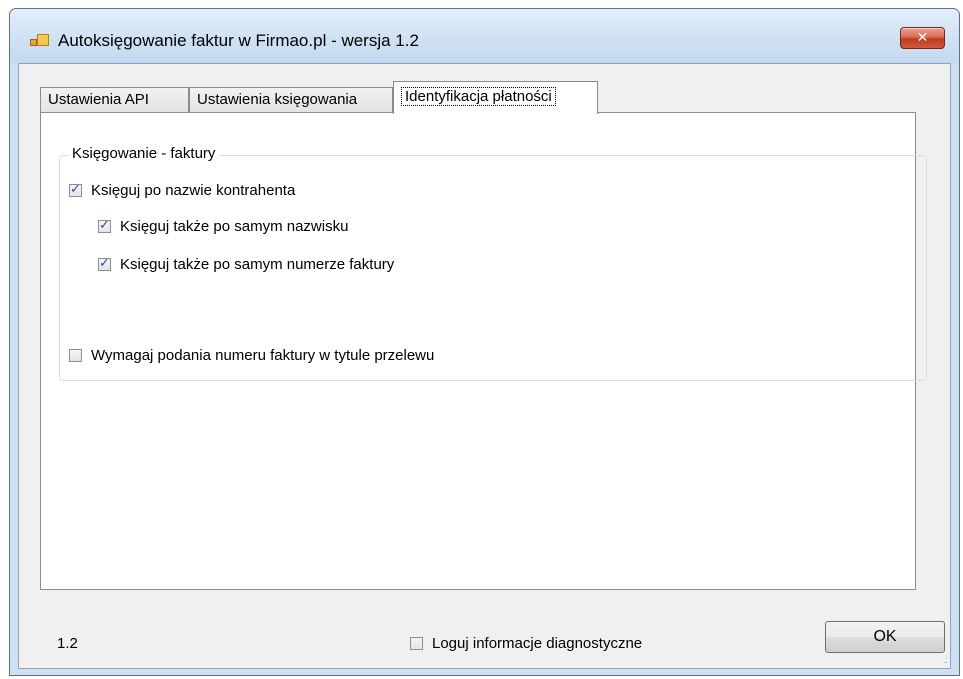 This screenshot has height=679, width=963. What do you see at coordinates (537, 643) in the screenshot?
I see `checkbox-label: Loguj informacje diagnostyczne` at bounding box center [537, 643].